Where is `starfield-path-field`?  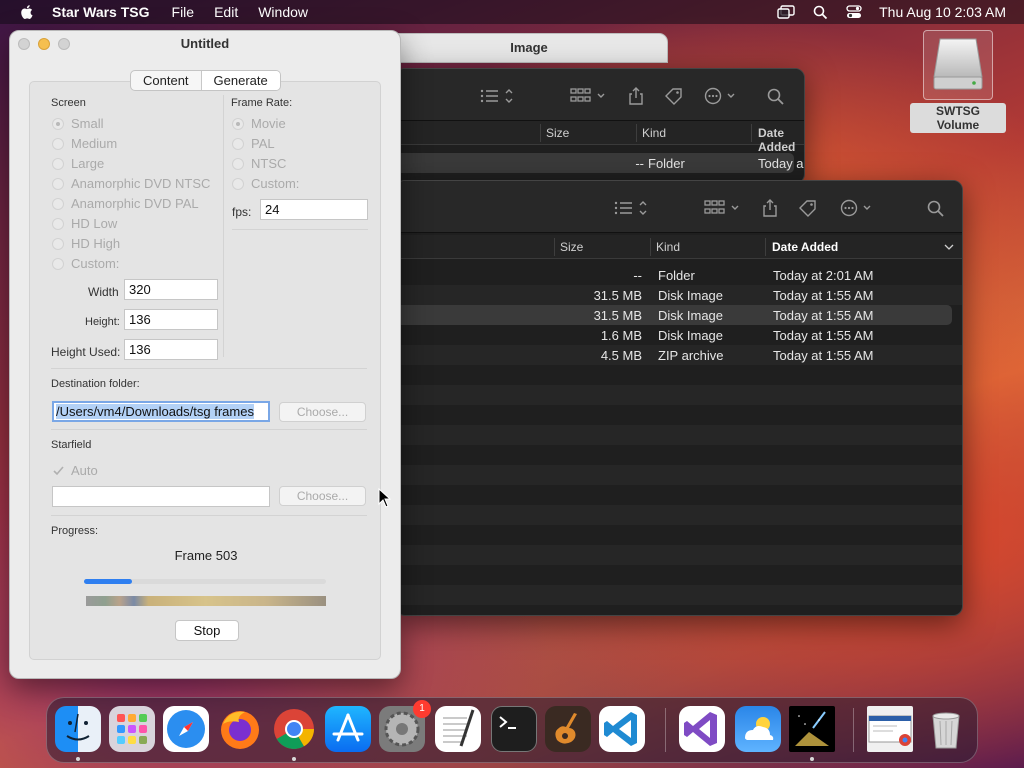
starfield-path-field is located at coordinates (161, 496).